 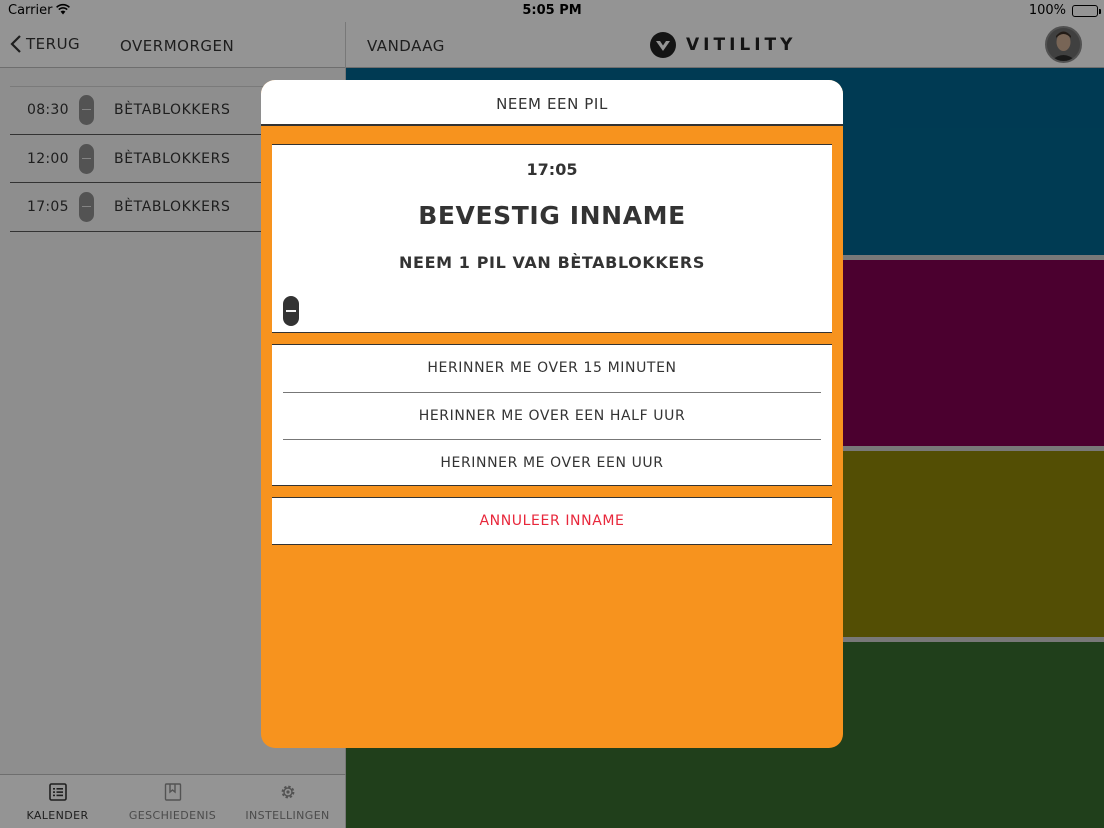 I want to click on modal-title: NEEM EEN PIL, so click(x=552, y=103).